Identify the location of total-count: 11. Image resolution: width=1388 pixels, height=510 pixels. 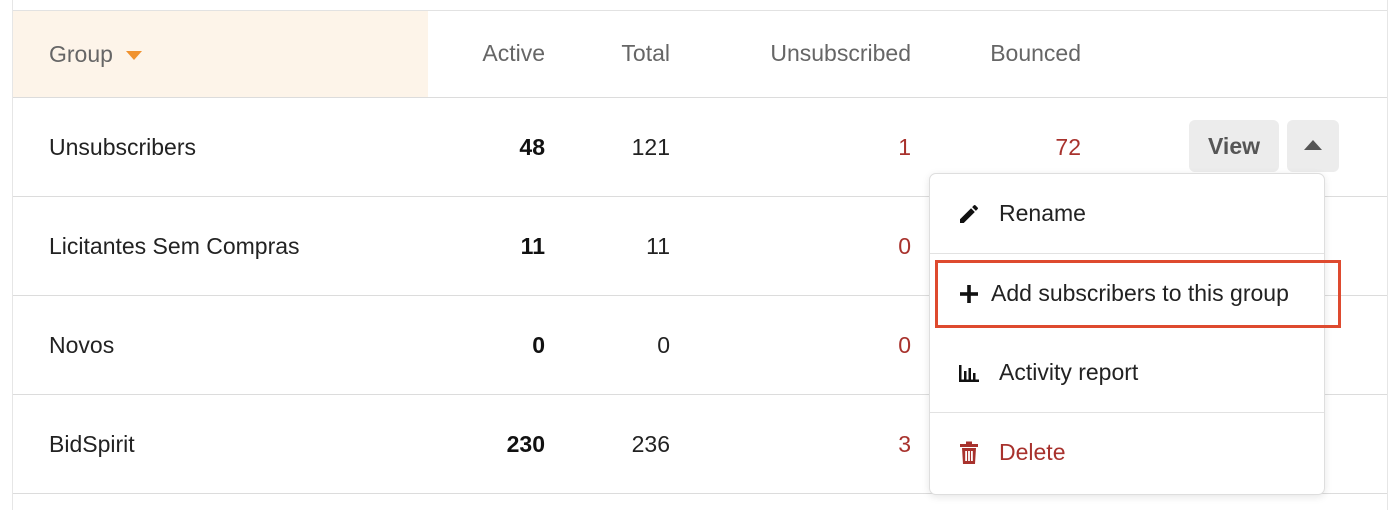
(658, 246).